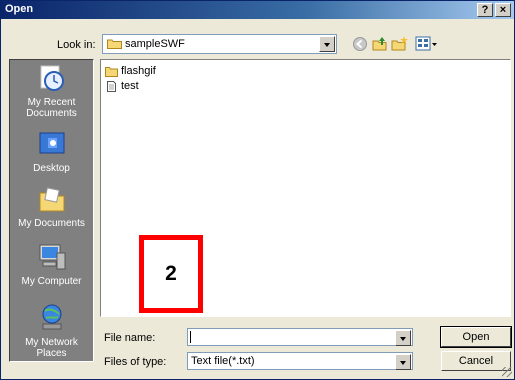 This screenshot has width=515, height=380. I want to click on look-in-dropdown-arrow, so click(327, 44).